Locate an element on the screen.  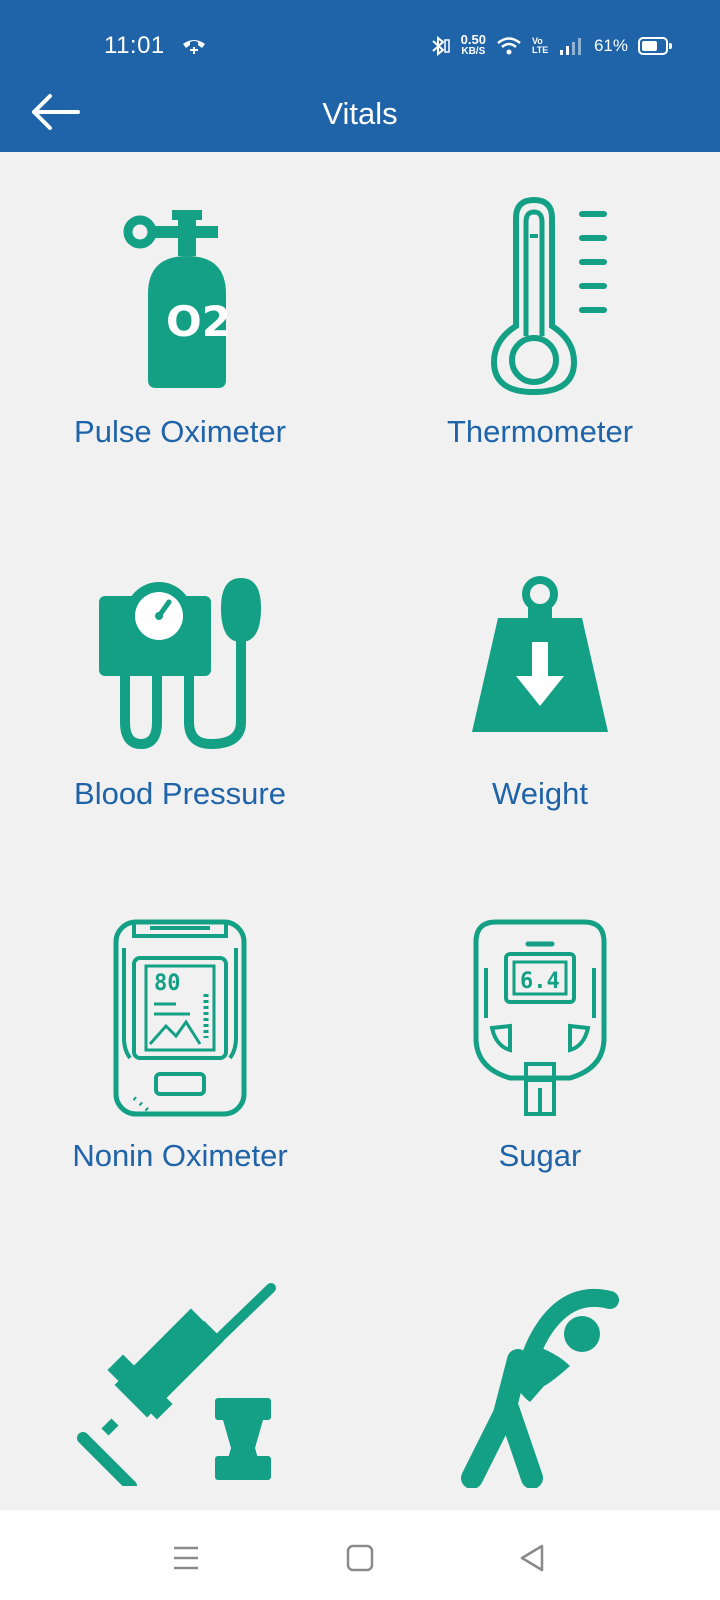
syringe-vial-icon is located at coordinates (176, 1384).